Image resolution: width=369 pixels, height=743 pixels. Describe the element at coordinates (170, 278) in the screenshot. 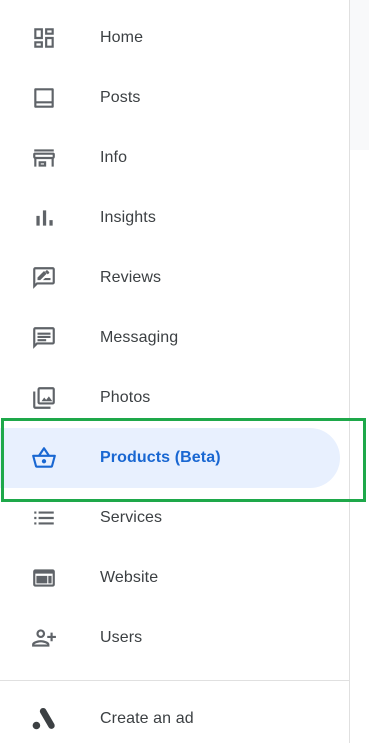

I see `sidebar-item-reviews: Reviews` at that location.